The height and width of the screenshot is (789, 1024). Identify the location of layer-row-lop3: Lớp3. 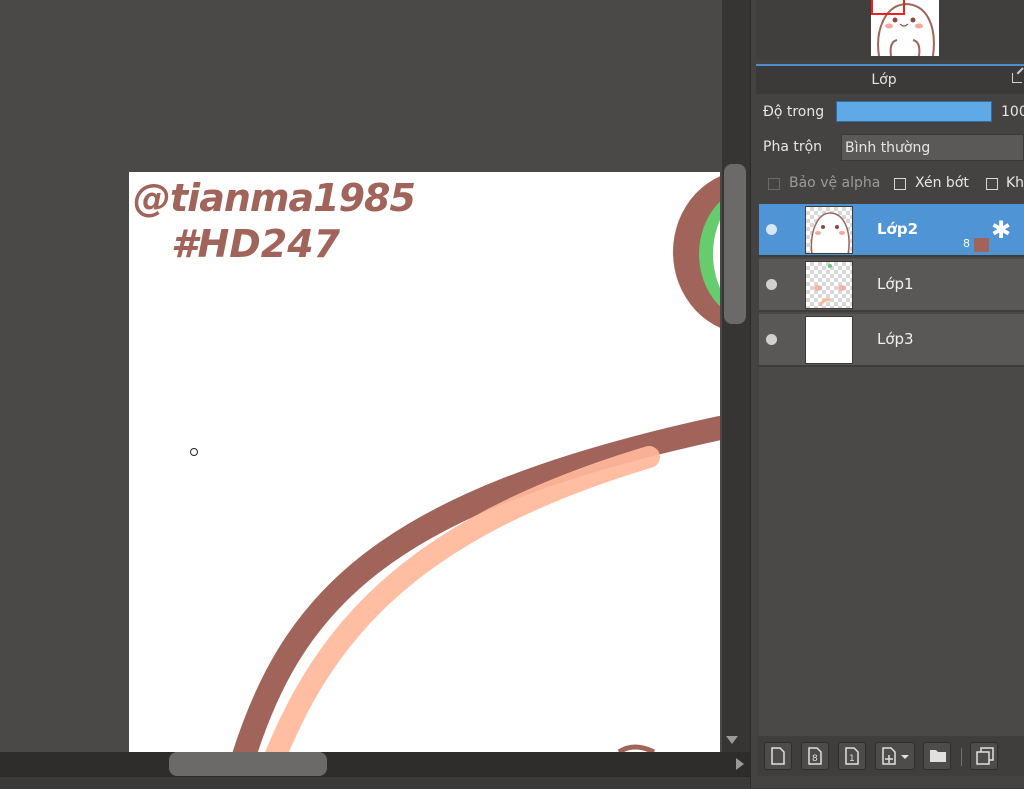
(891, 340).